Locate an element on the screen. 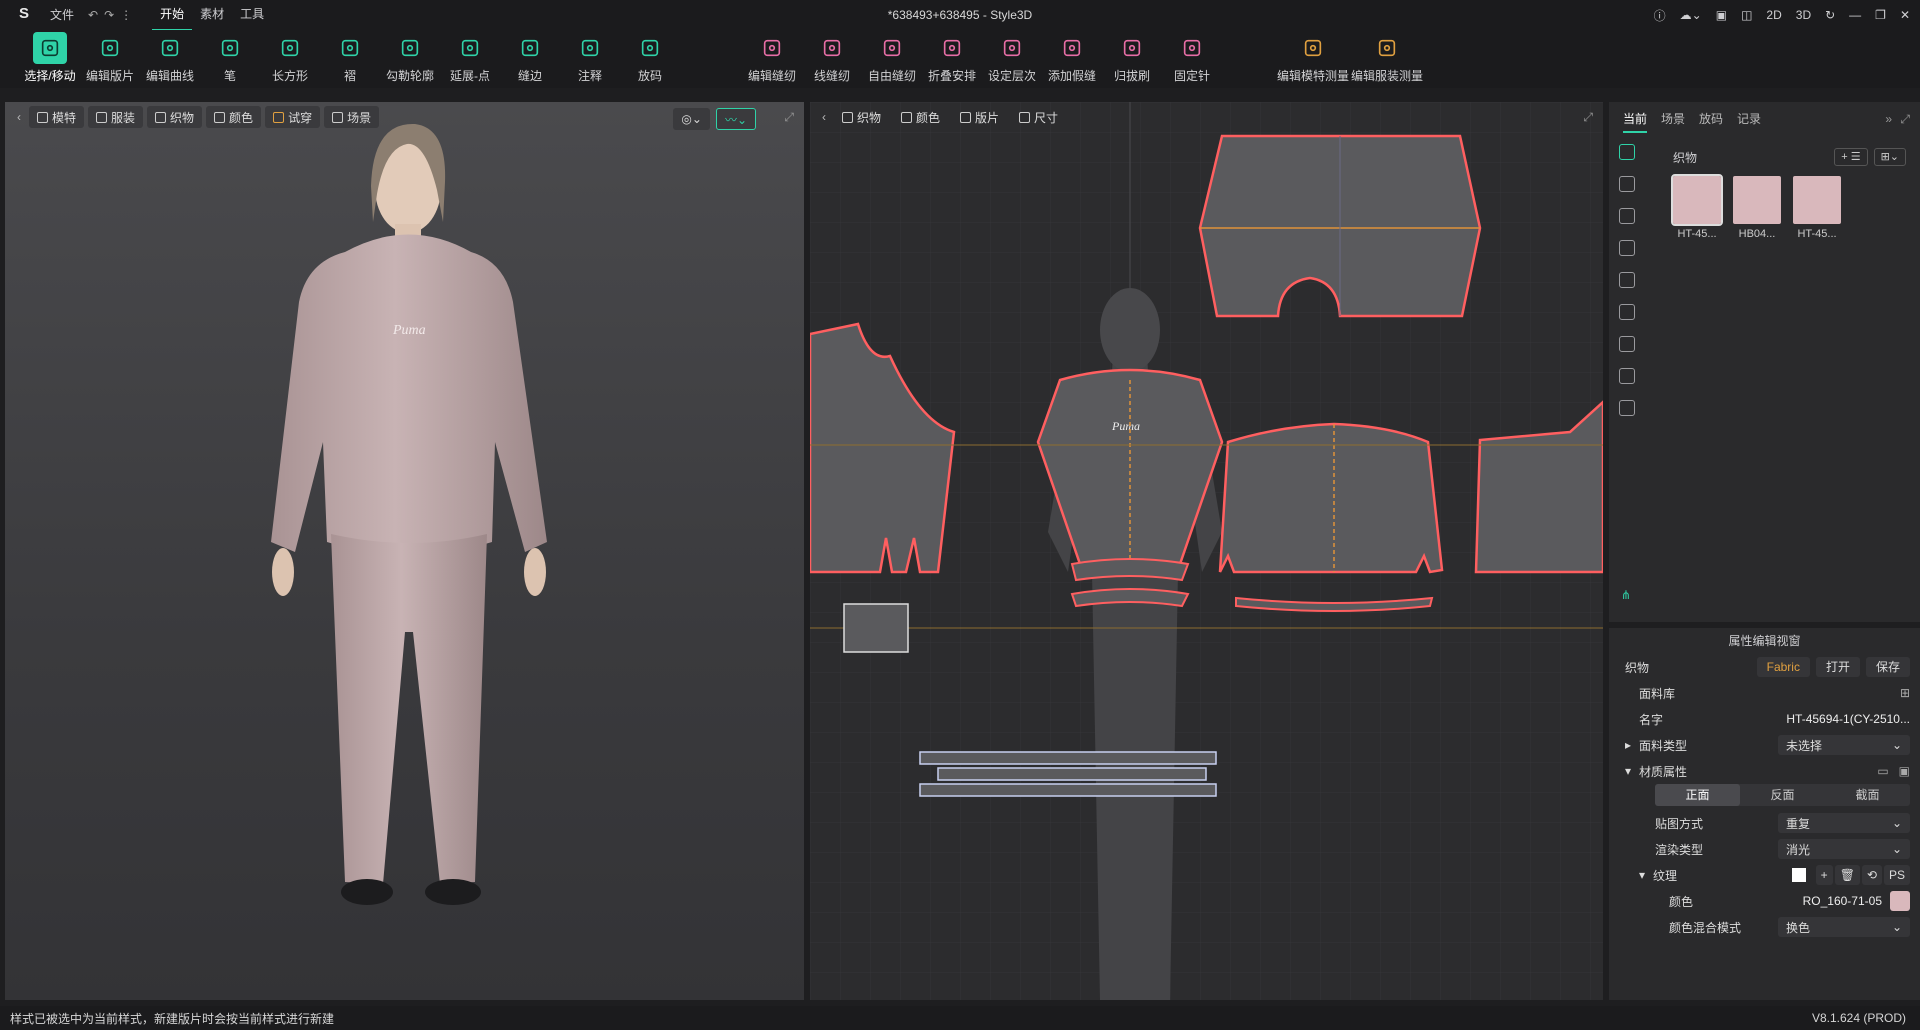  panel-collapse-icon: » is located at coordinates (1888, 119).